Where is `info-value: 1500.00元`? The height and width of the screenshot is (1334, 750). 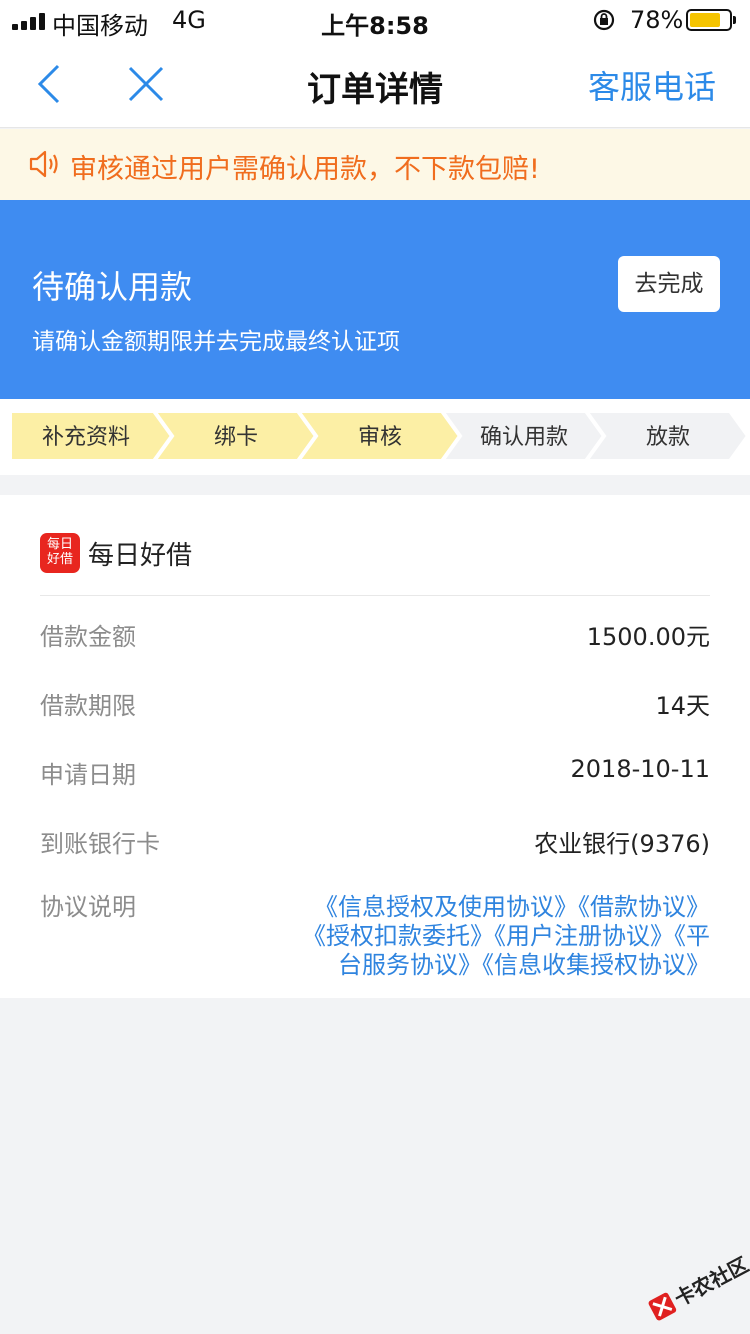
info-value: 1500.00元 is located at coordinates (648, 637).